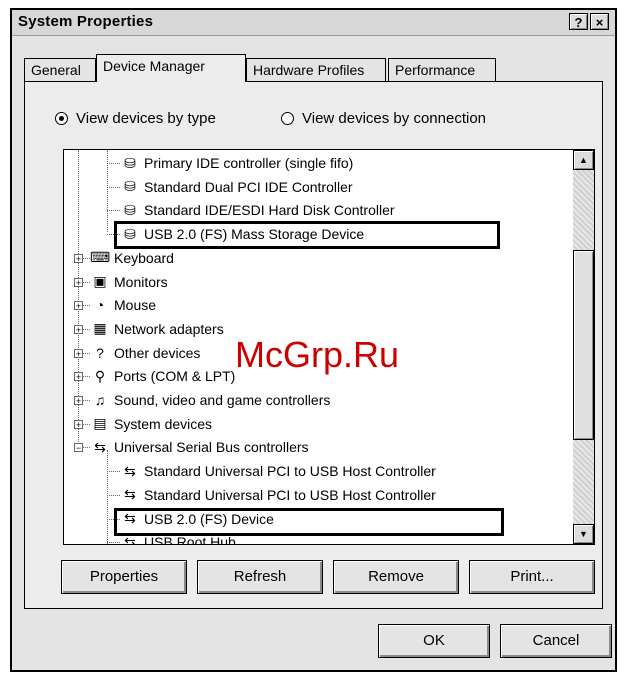  What do you see at coordinates (287, 118) in the screenshot?
I see `radio-unselected-indicator` at bounding box center [287, 118].